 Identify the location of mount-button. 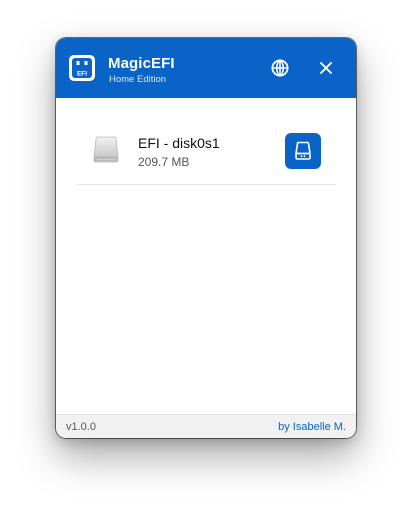
(303, 151).